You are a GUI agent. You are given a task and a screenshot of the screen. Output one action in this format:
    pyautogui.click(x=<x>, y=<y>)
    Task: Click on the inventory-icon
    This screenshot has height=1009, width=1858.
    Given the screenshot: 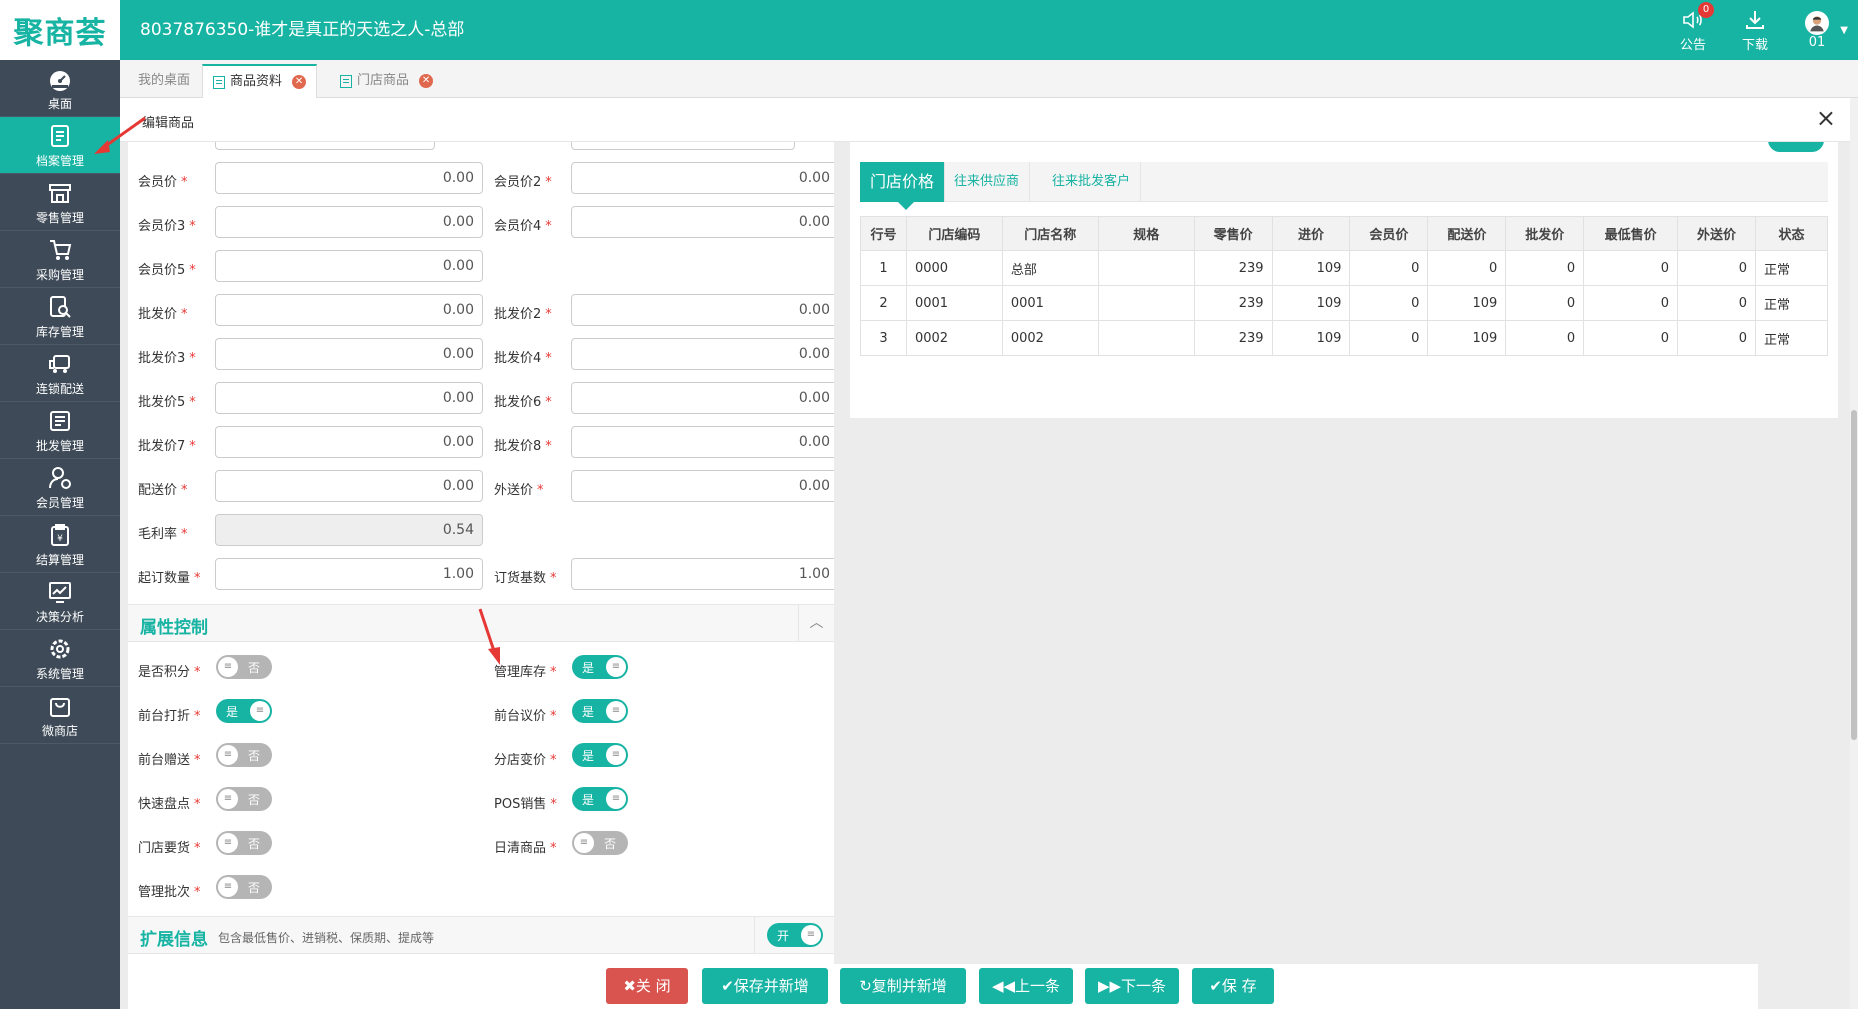 What is the action you would take?
    pyautogui.click(x=60, y=306)
    